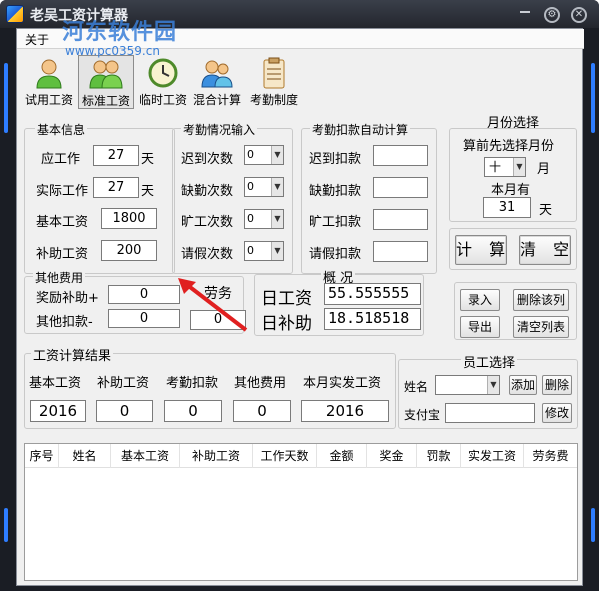 This screenshot has height=591, width=599. Describe the element at coordinates (400, 219) in the screenshot. I see `skip-deduct-output` at that location.